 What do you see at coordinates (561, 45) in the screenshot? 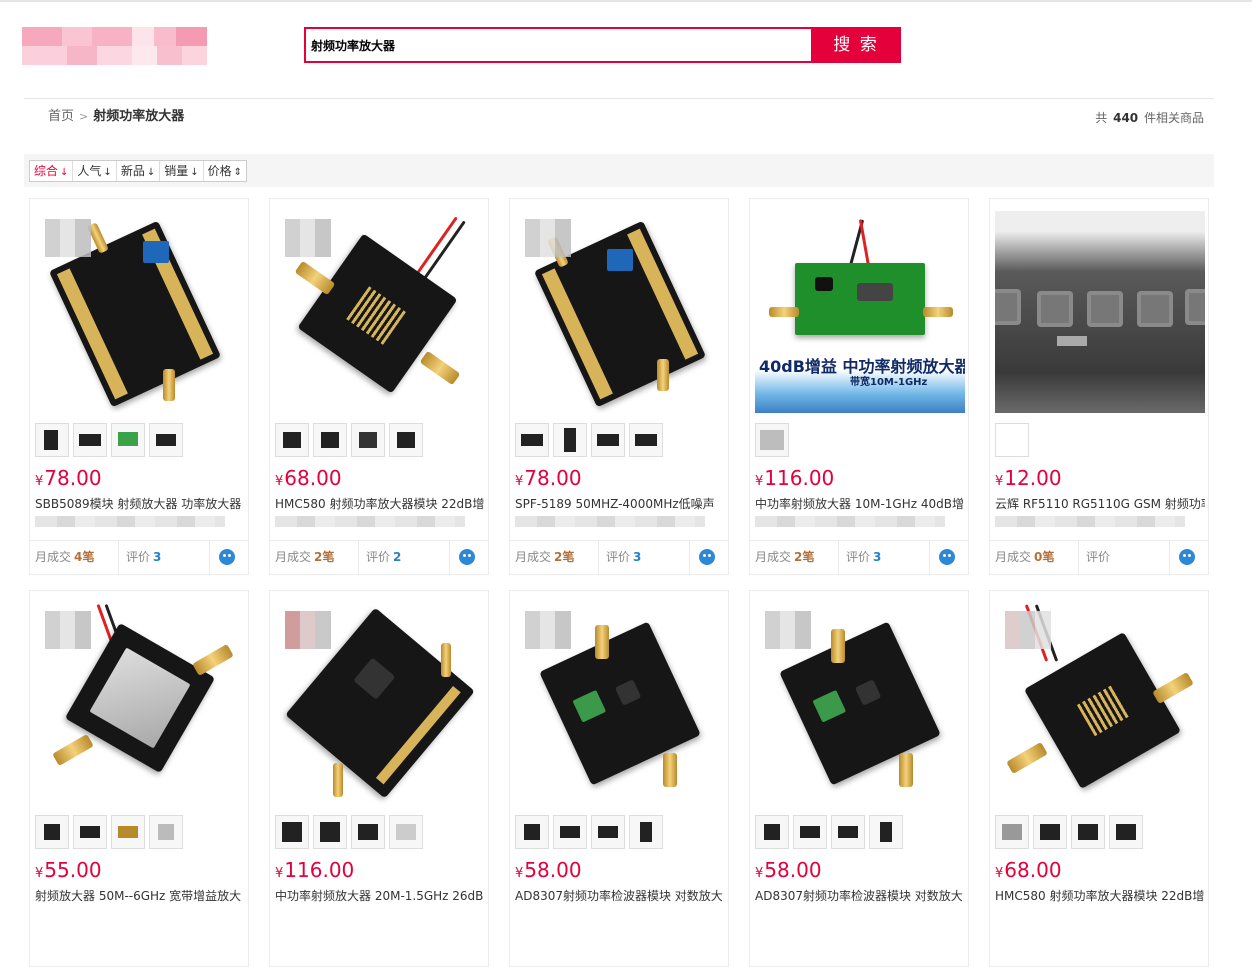
I see `search-input` at bounding box center [561, 45].